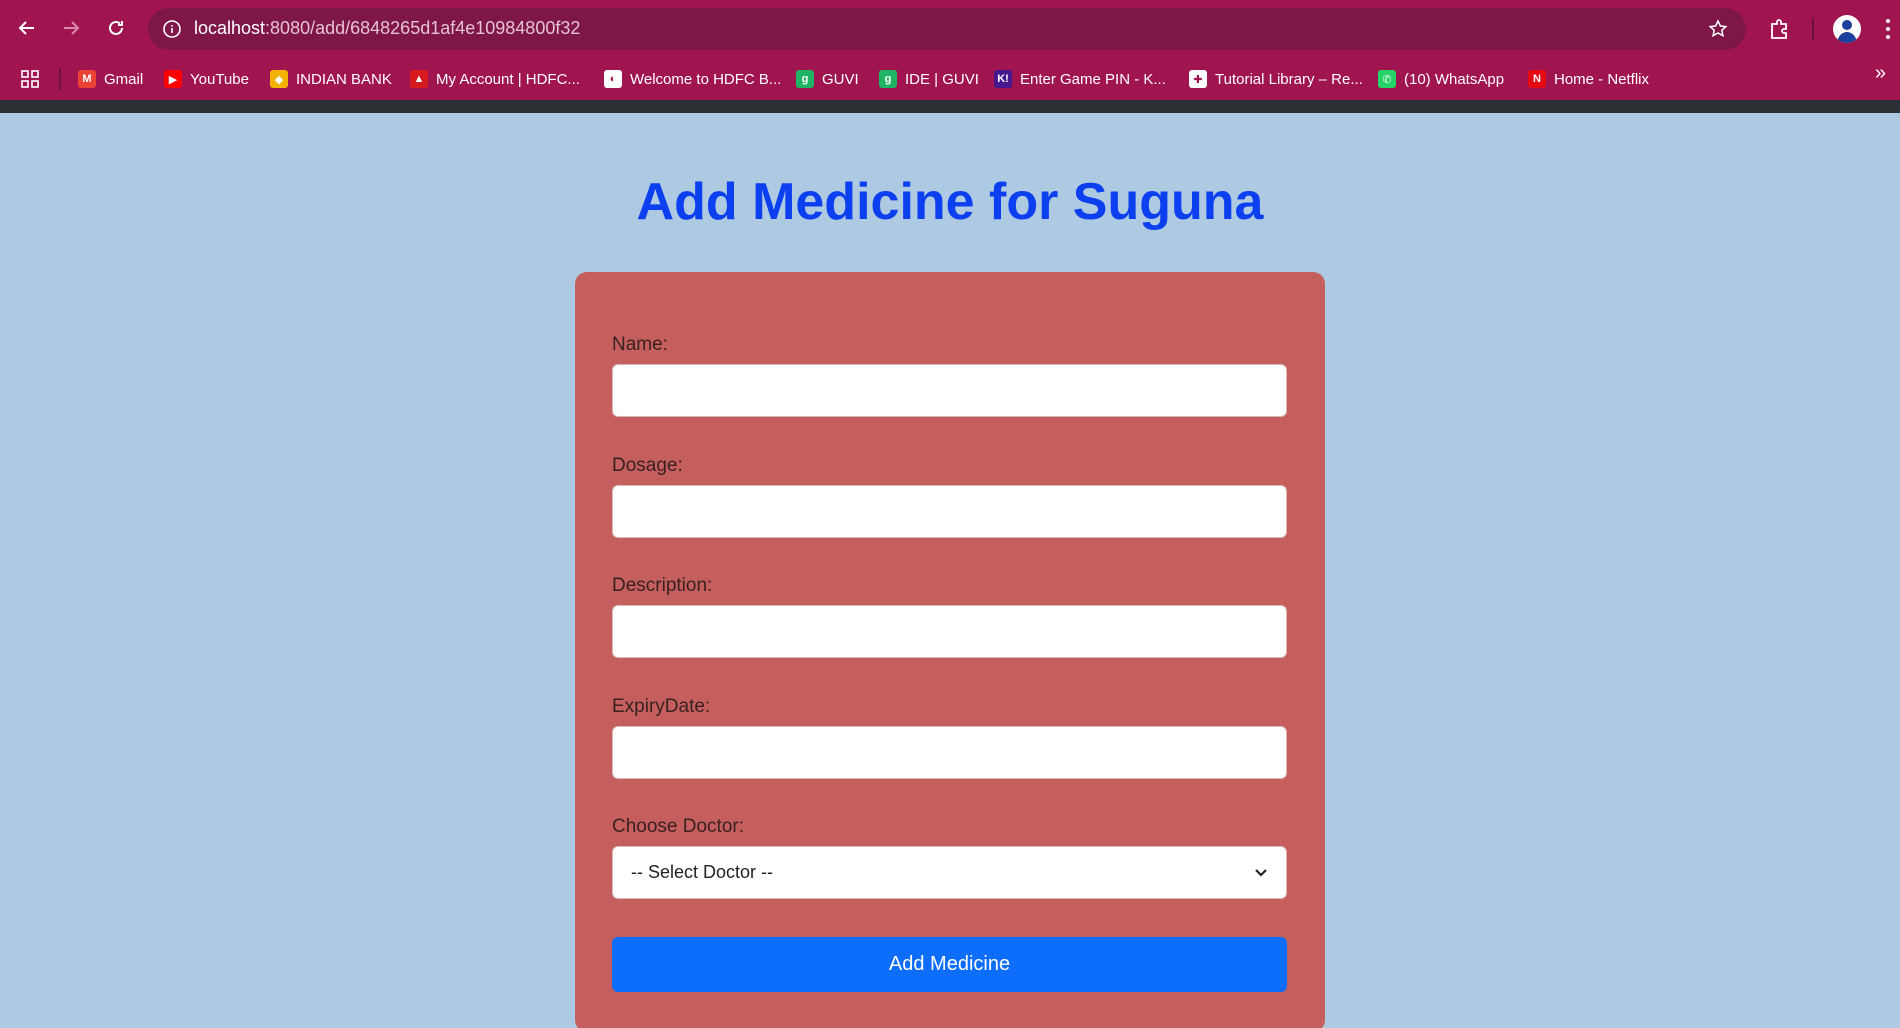 This screenshot has height=1028, width=1900. Describe the element at coordinates (1779, 29) in the screenshot. I see `extensions-icon` at that location.